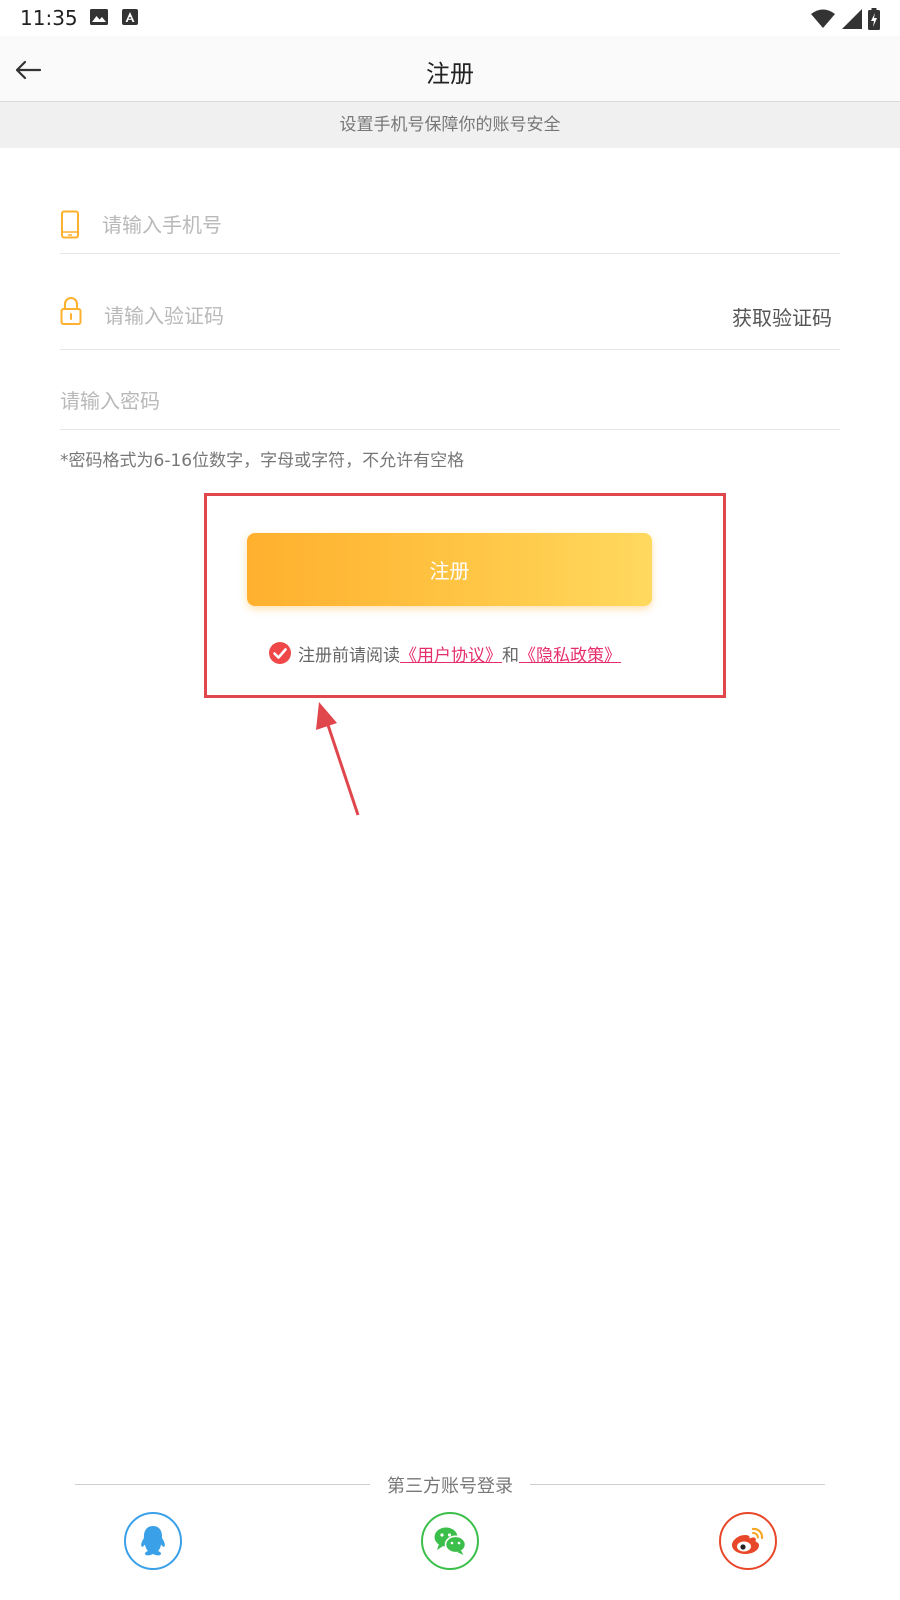 The image size is (900, 1600). Describe the element at coordinates (510, 655) in the screenshot. I see `agreement-conjunction: 和` at that location.